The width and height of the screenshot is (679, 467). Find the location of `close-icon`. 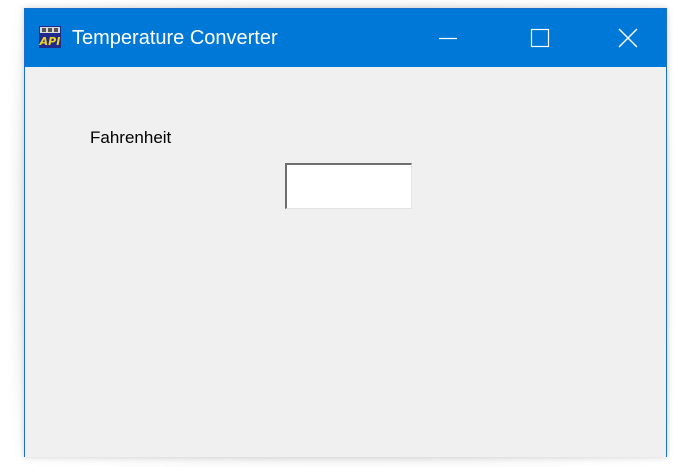

close-icon is located at coordinates (628, 38).